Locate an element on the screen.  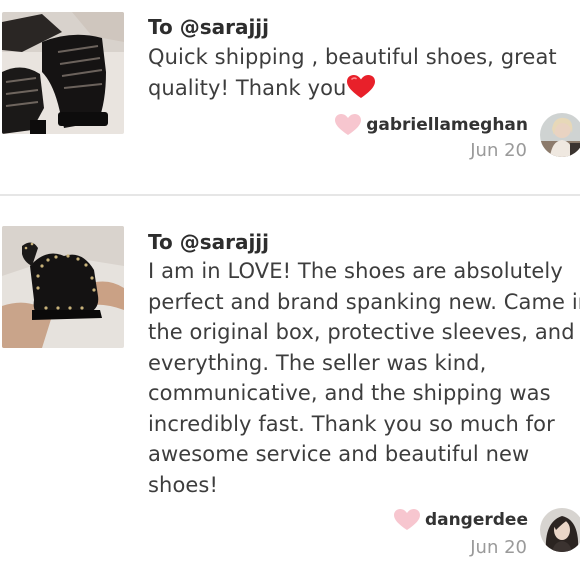
review-text-line: incredibly fast. Thank you so much for is located at coordinates (351, 423).